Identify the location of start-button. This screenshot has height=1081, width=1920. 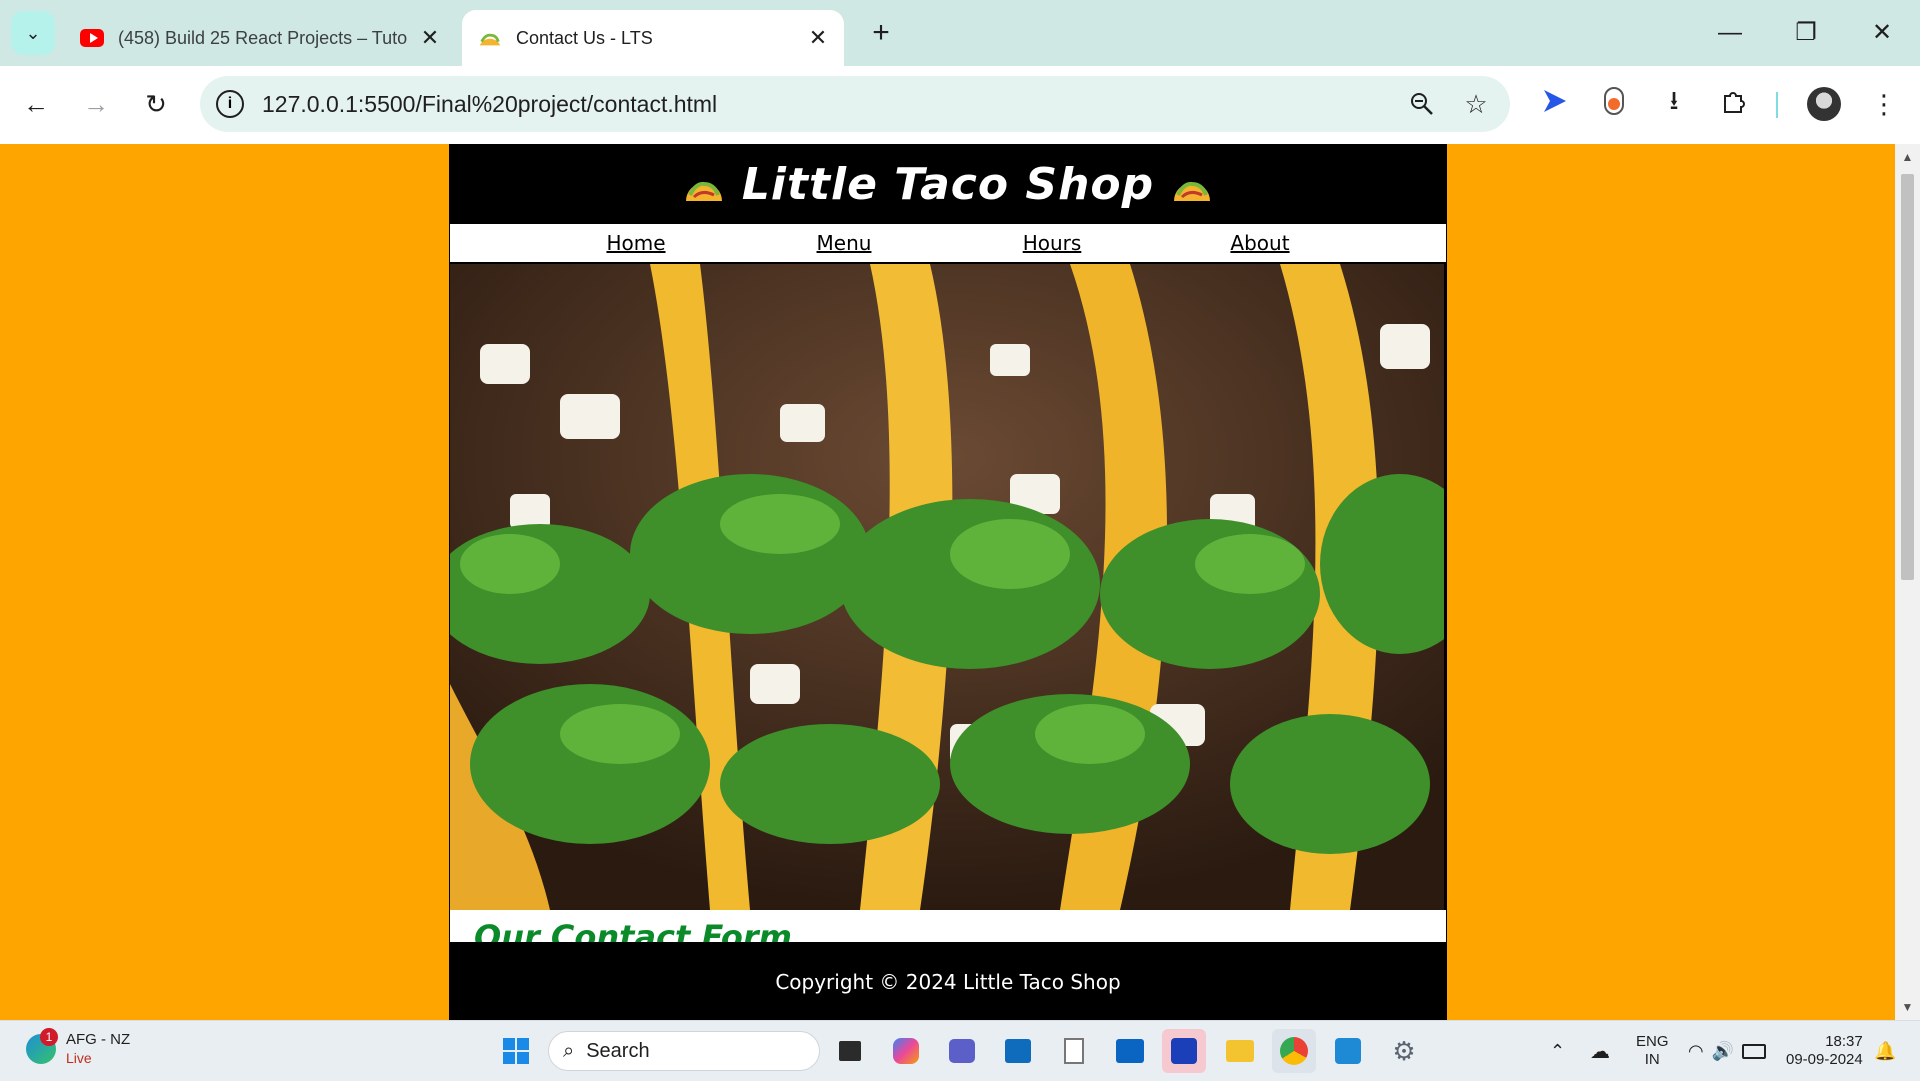
(516, 1051).